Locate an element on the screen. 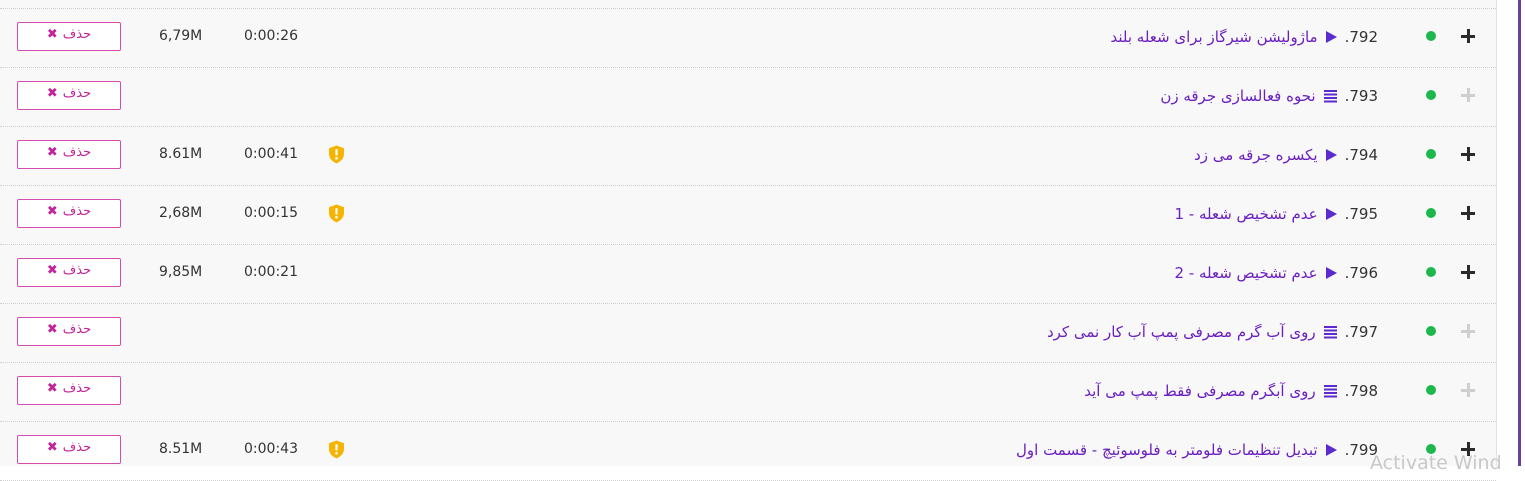 The image size is (1525, 481). lesson-duration: 0:00:21 is located at coordinates (271, 272).